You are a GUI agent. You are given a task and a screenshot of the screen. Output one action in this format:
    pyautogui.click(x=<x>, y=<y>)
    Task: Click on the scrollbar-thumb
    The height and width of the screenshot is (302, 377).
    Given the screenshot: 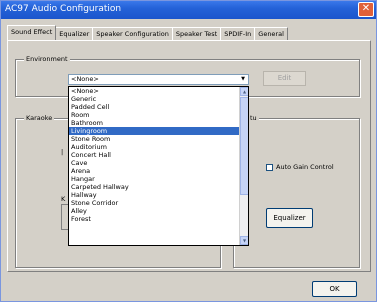 What is the action you would take?
    pyautogui.click(x=244, y=146)
    